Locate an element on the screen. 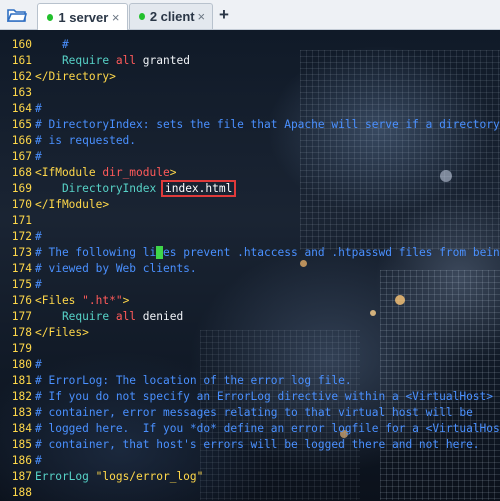 This screenshot has width=500, height=501. line-text: ErrorLog "logs/error_log" is located at coordinates (119, 477).